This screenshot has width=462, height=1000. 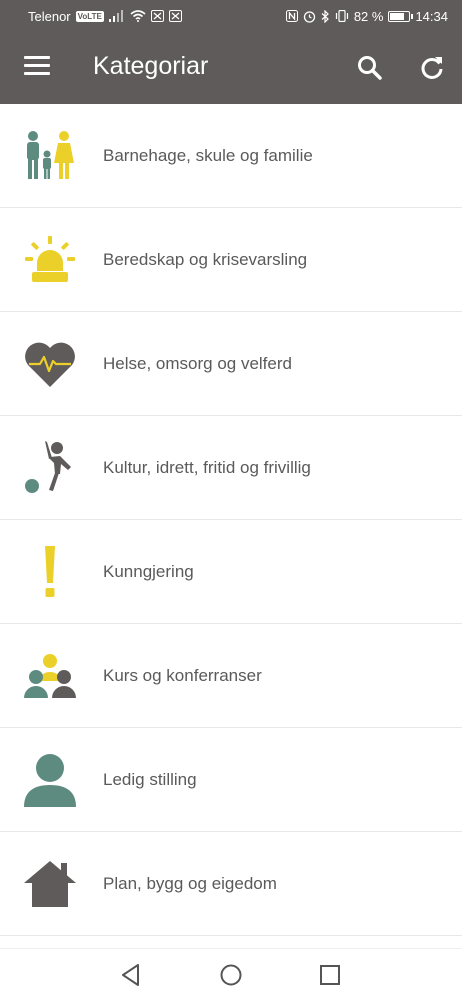 I want to click on list-item-barnehage: Barnehage, skule og familie, so click(x=231, y=156).